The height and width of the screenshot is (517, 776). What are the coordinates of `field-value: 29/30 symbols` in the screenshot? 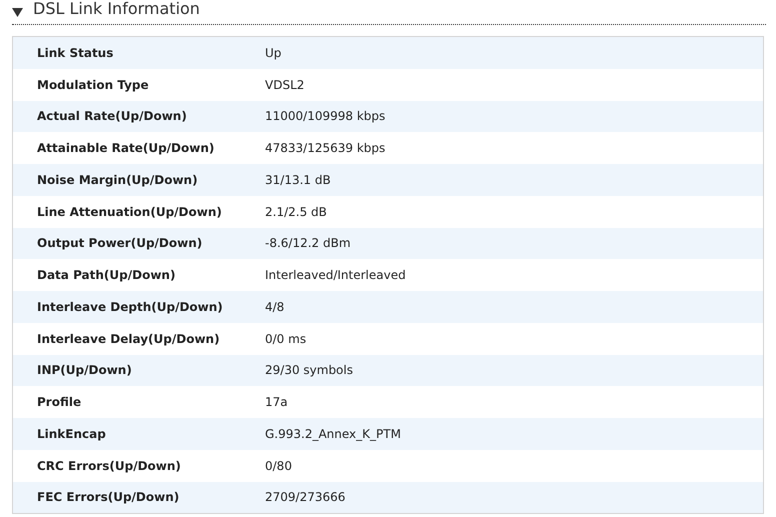 It's located at (309, 370).